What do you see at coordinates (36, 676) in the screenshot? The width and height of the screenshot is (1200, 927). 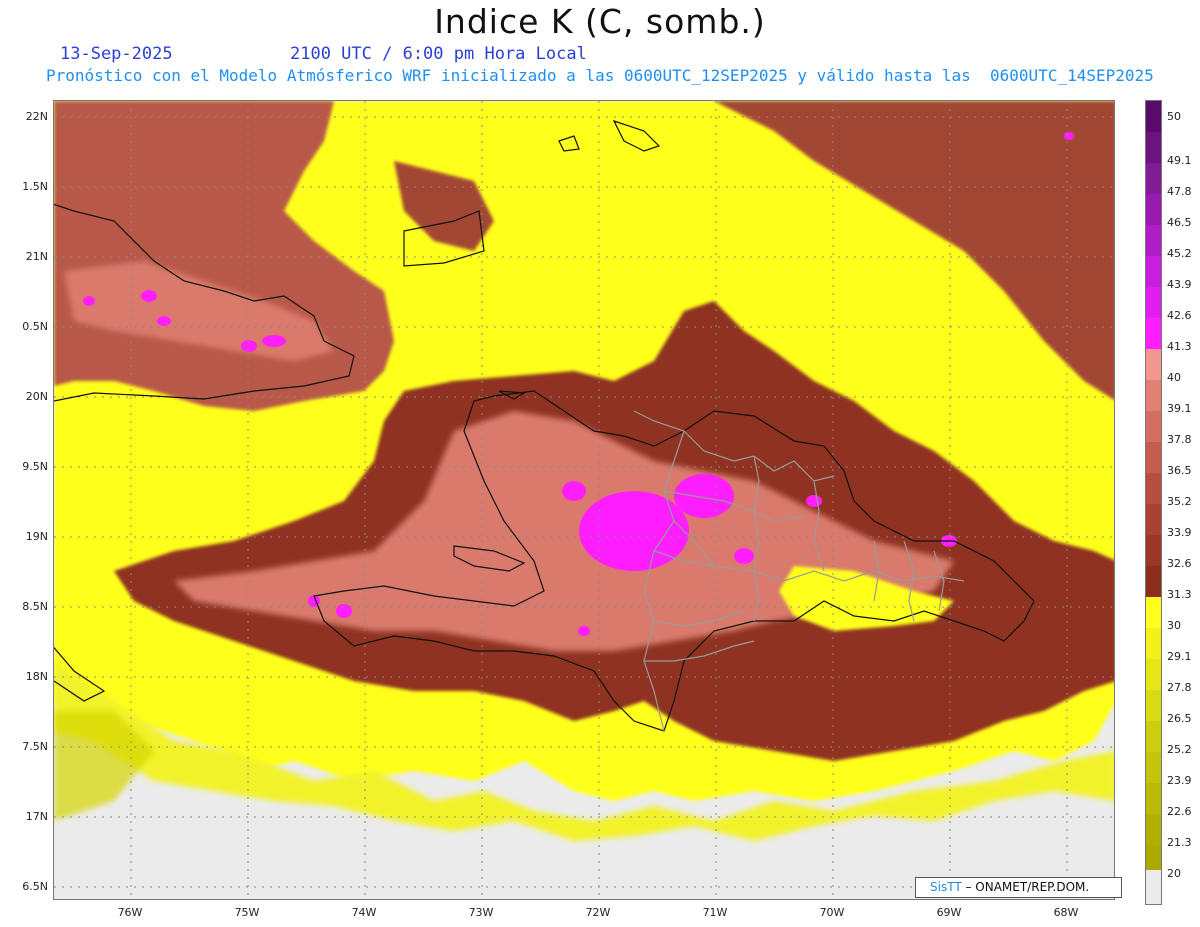 I see `lat-label: 18N` at bounding box center [36, 676].